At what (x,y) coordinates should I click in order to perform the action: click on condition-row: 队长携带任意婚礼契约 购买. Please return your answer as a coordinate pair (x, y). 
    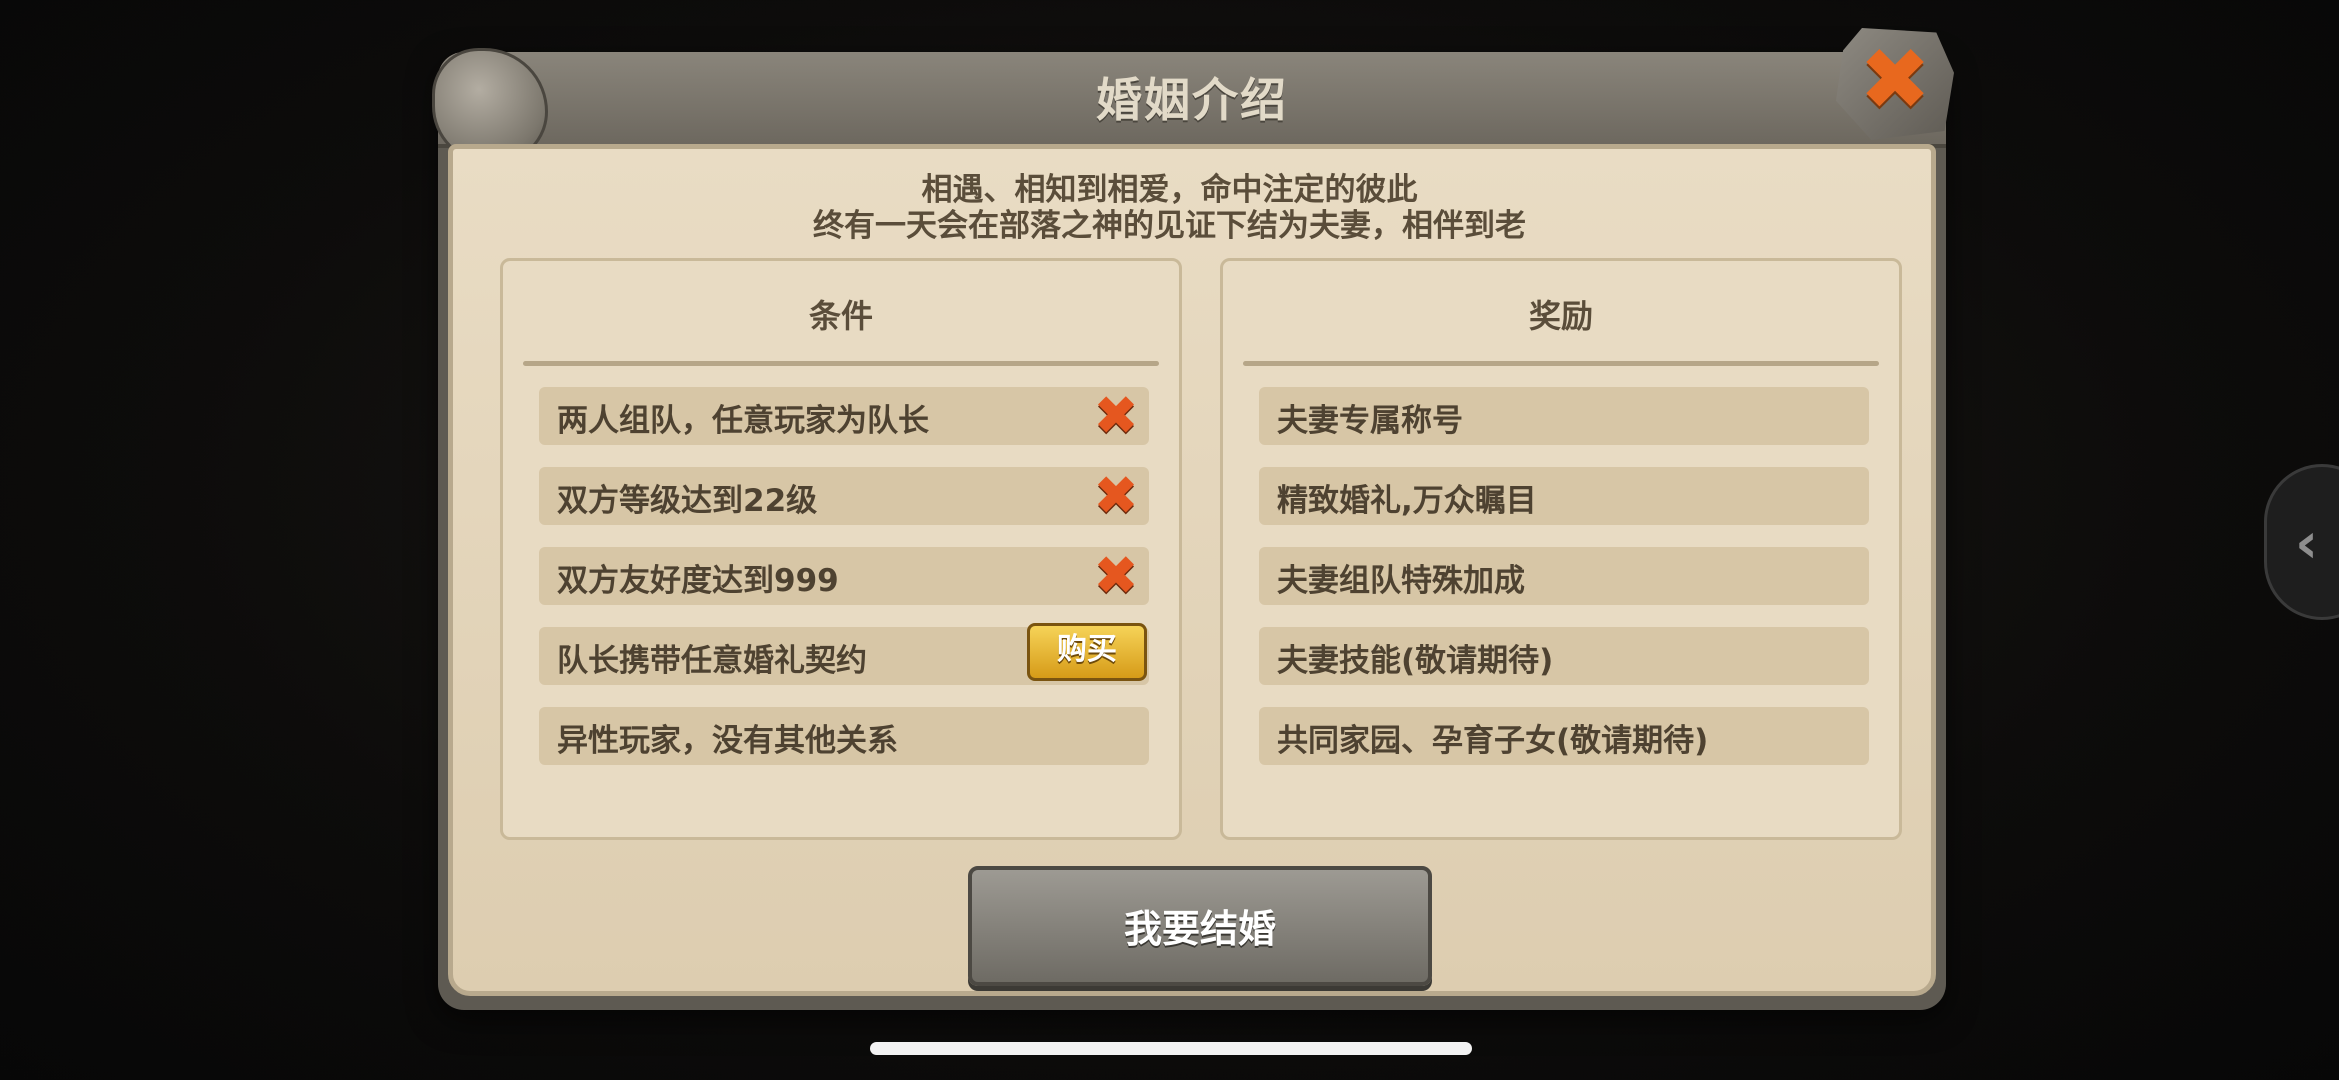
    Looking at the image, I should click on (844, 654).